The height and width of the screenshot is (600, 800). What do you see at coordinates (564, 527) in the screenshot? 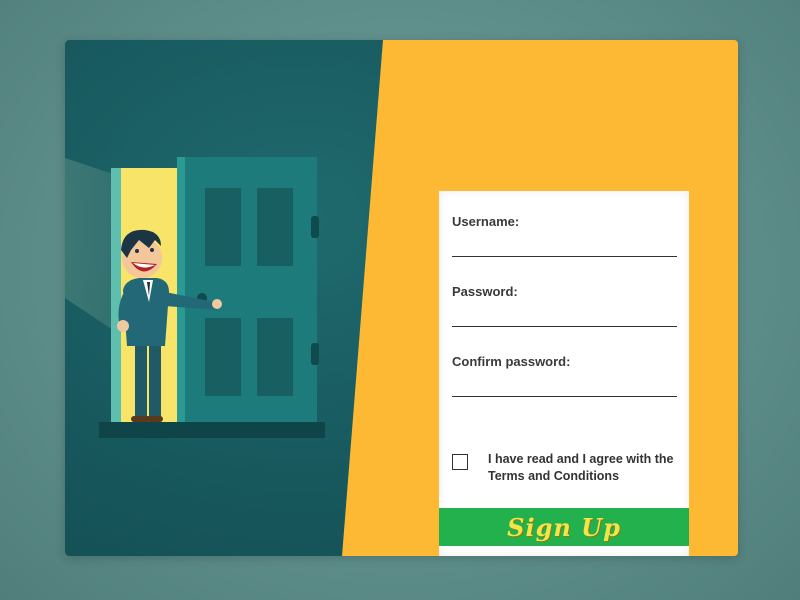
I see `sign-up-button: Sign Up` at bounding box center [564, 527].